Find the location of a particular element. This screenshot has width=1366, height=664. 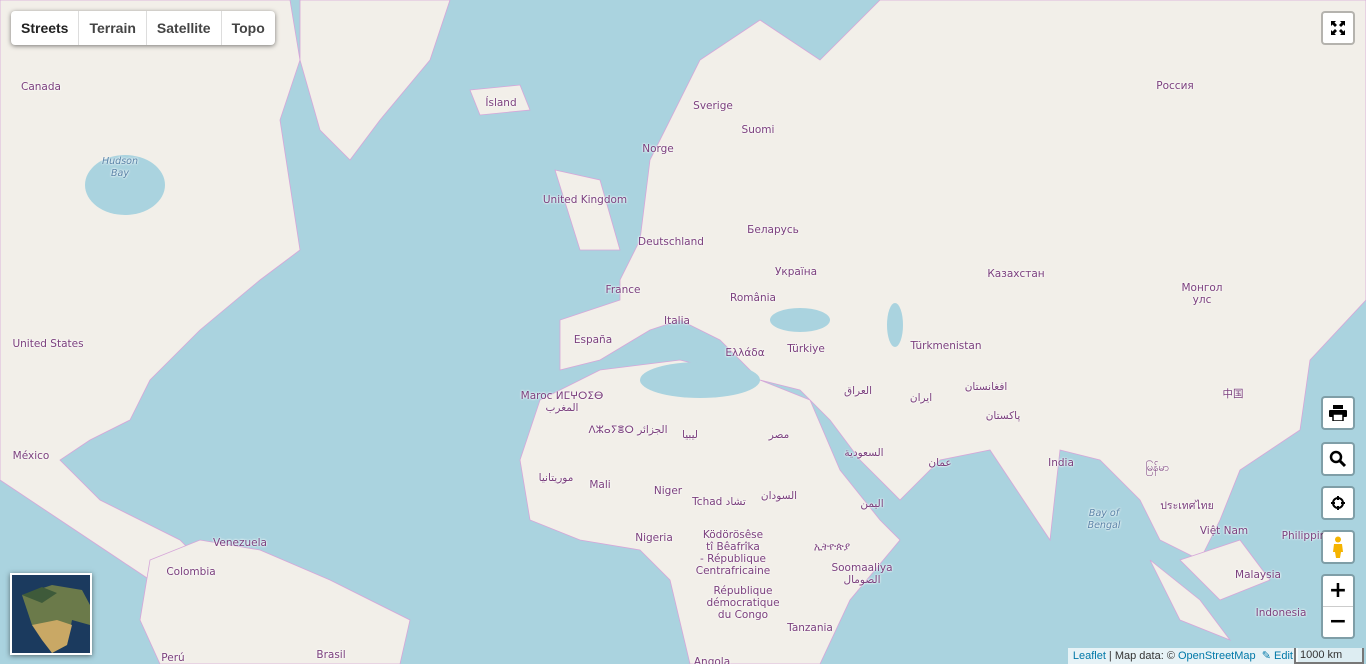

label-tanzania: Tanzania is located at coordinates (810, 628).